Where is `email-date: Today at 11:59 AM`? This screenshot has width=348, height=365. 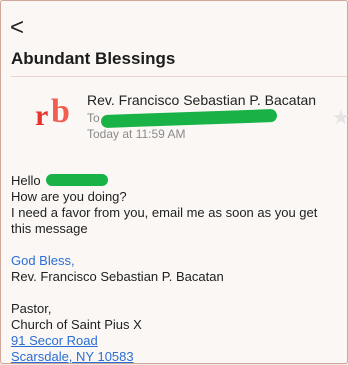
email-date: Today at 11:59 AM is located at coordinates (136, 134).